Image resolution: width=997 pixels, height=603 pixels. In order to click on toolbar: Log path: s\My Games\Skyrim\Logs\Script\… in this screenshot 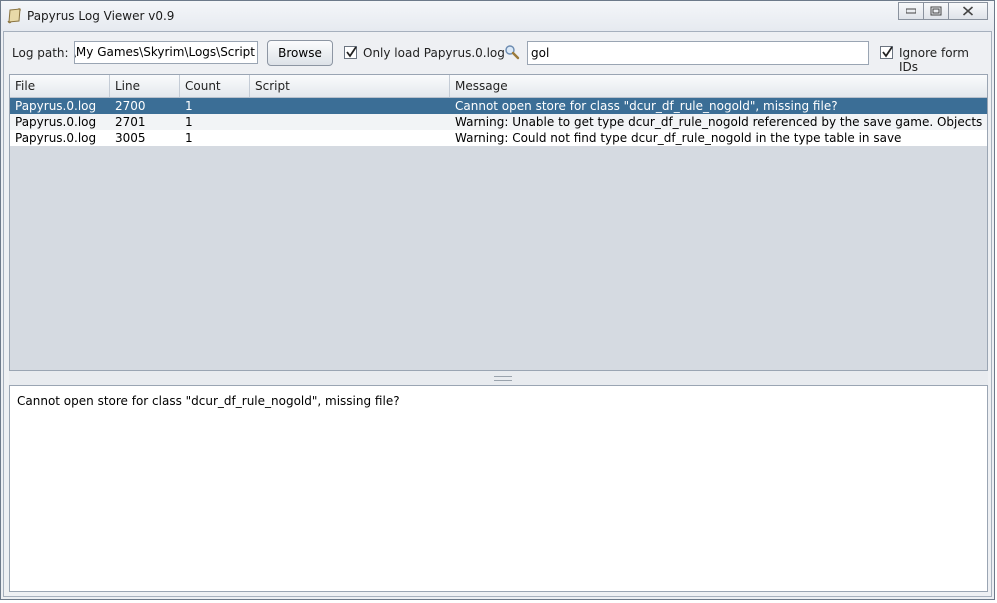, I will do `click(497, 53)`.